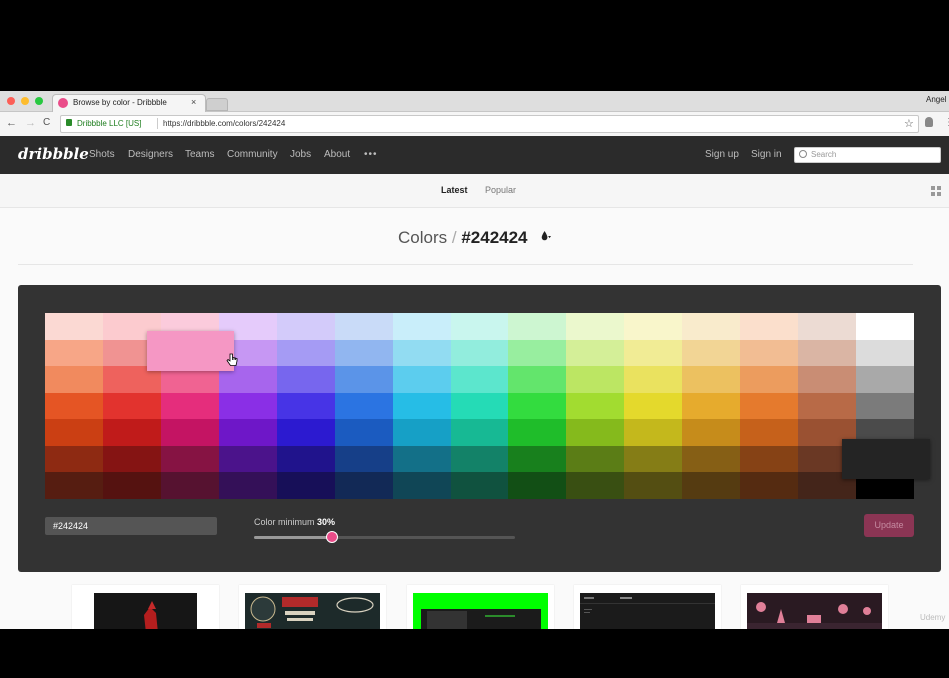 This screenshot has width=949, height=678. I want to click on nav-jobs: Jobs, so click(300, 154).